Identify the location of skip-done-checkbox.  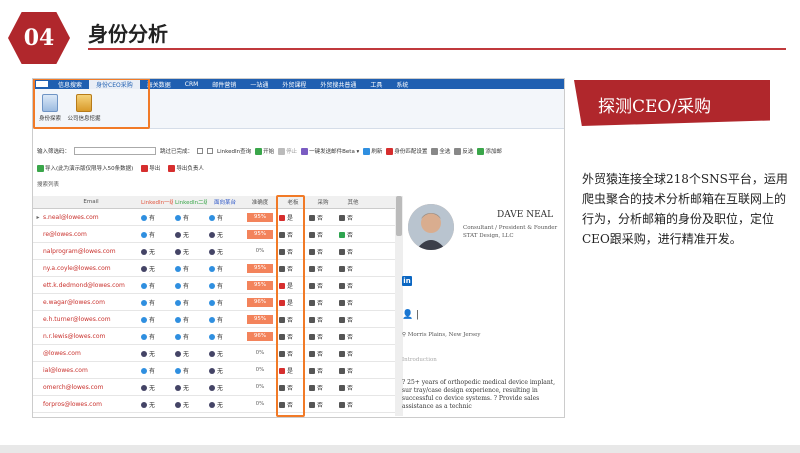
(200, 151).